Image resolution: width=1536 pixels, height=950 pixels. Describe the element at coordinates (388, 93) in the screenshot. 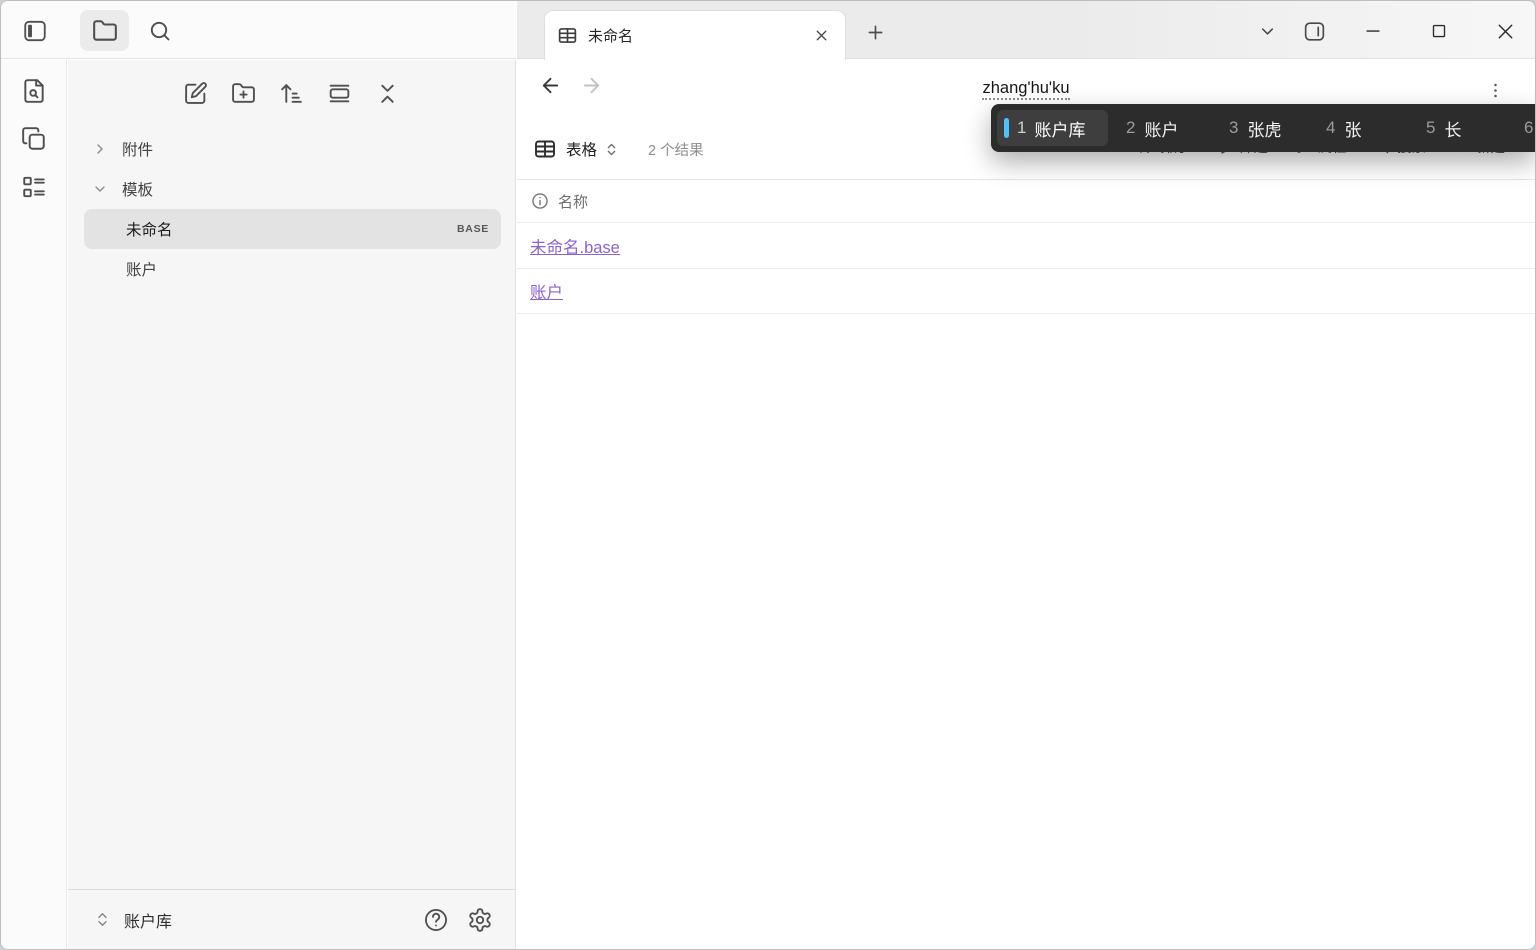

I see `collapse-all-icon` at that location.